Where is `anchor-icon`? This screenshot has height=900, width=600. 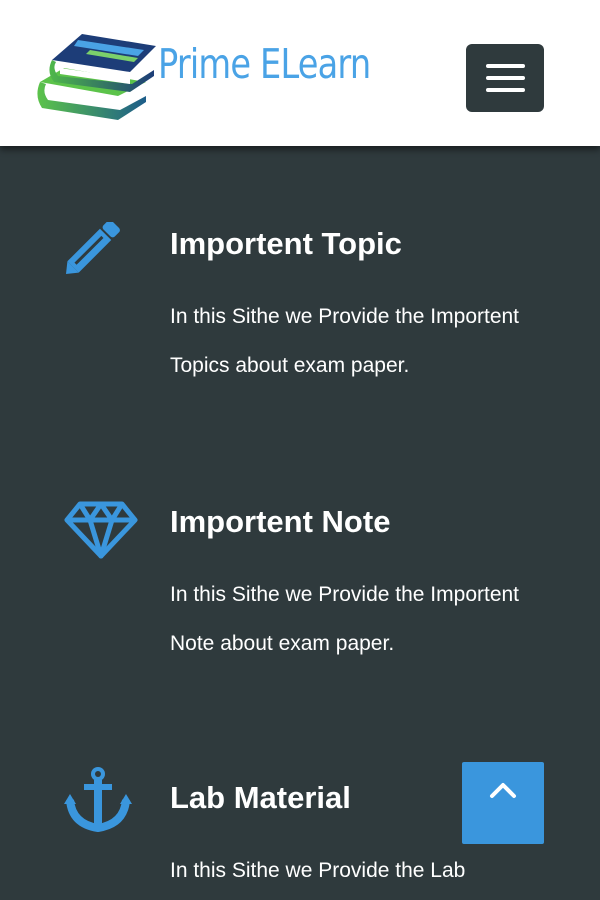 anchor-icon is located at coordinates (101, 799).